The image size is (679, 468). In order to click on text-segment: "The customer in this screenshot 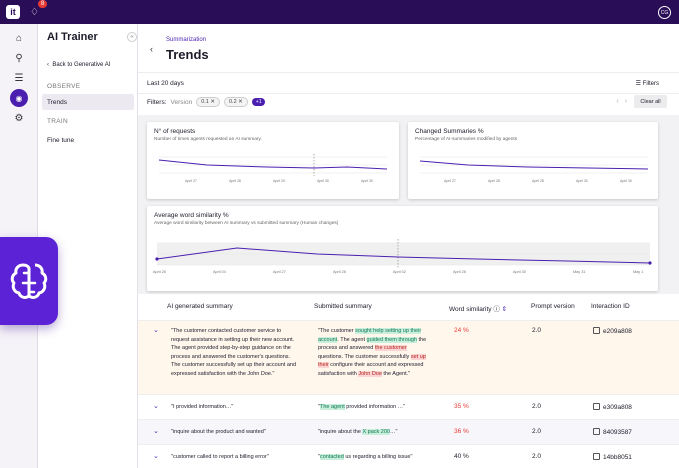, I will do `click(337, 331)`.